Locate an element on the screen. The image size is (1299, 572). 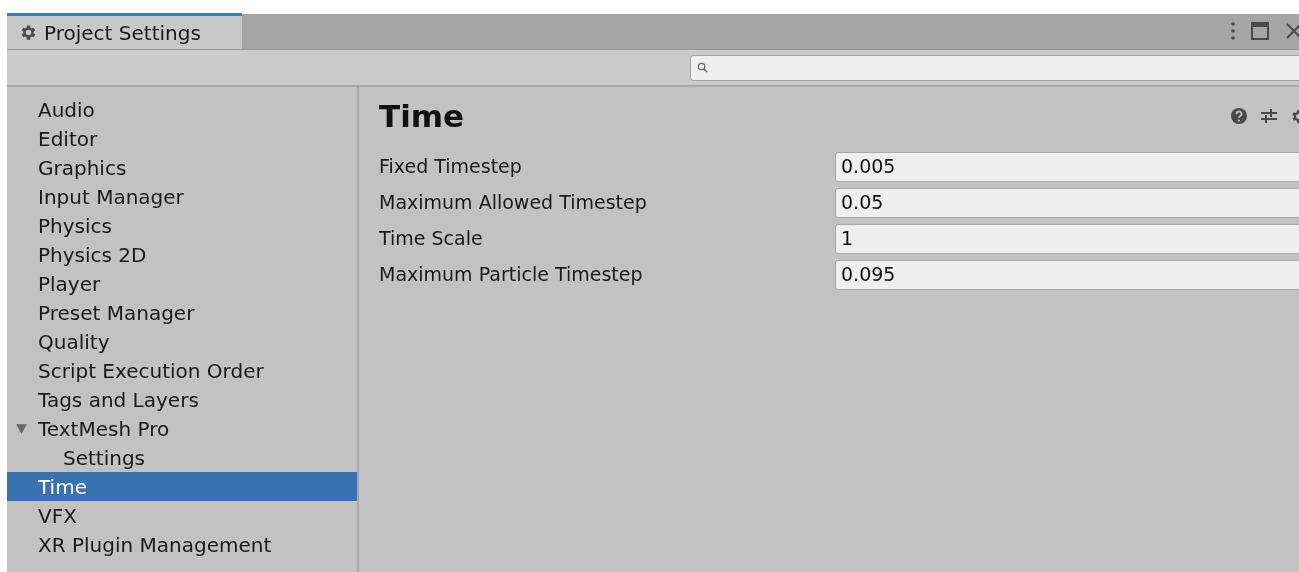
sidebar-item: VFX is located at coordinates (182, 515).